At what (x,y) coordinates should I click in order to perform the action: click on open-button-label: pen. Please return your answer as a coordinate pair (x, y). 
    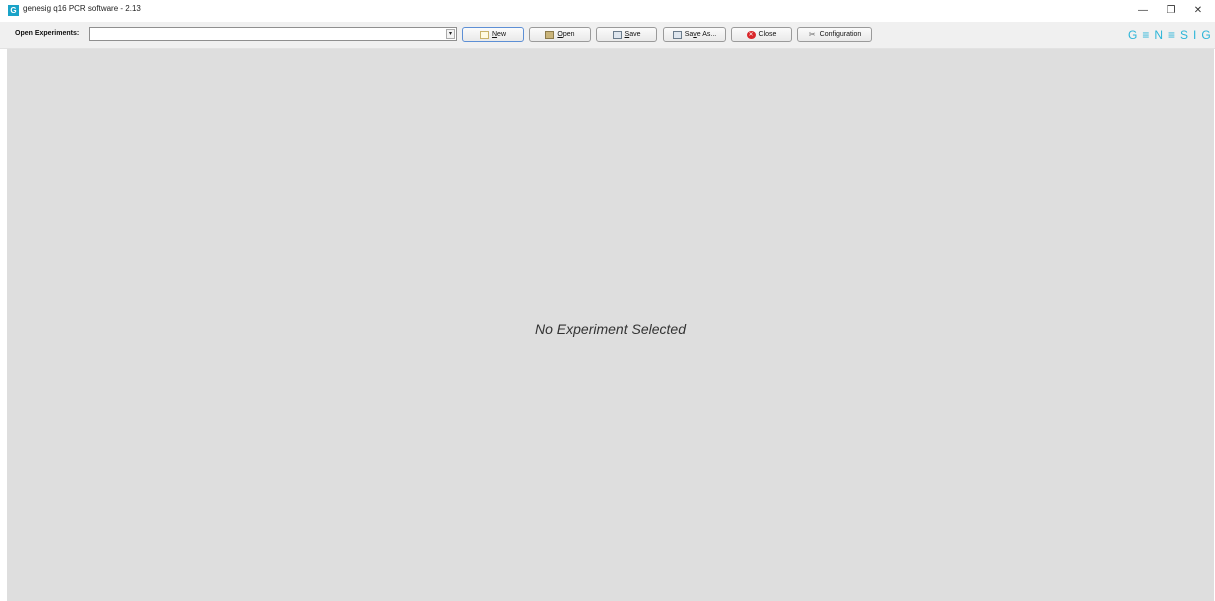
    Looking at the image, I should click on (568, 34).